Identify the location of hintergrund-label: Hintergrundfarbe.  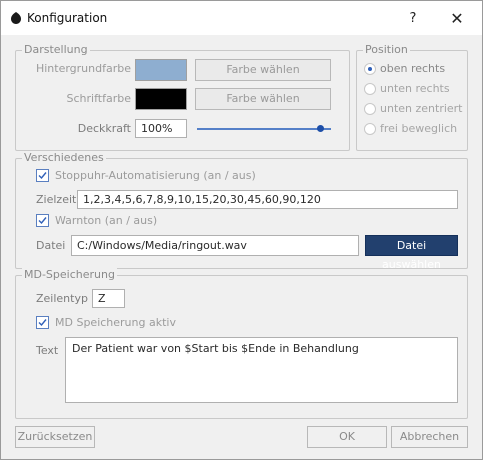
(83, 68).